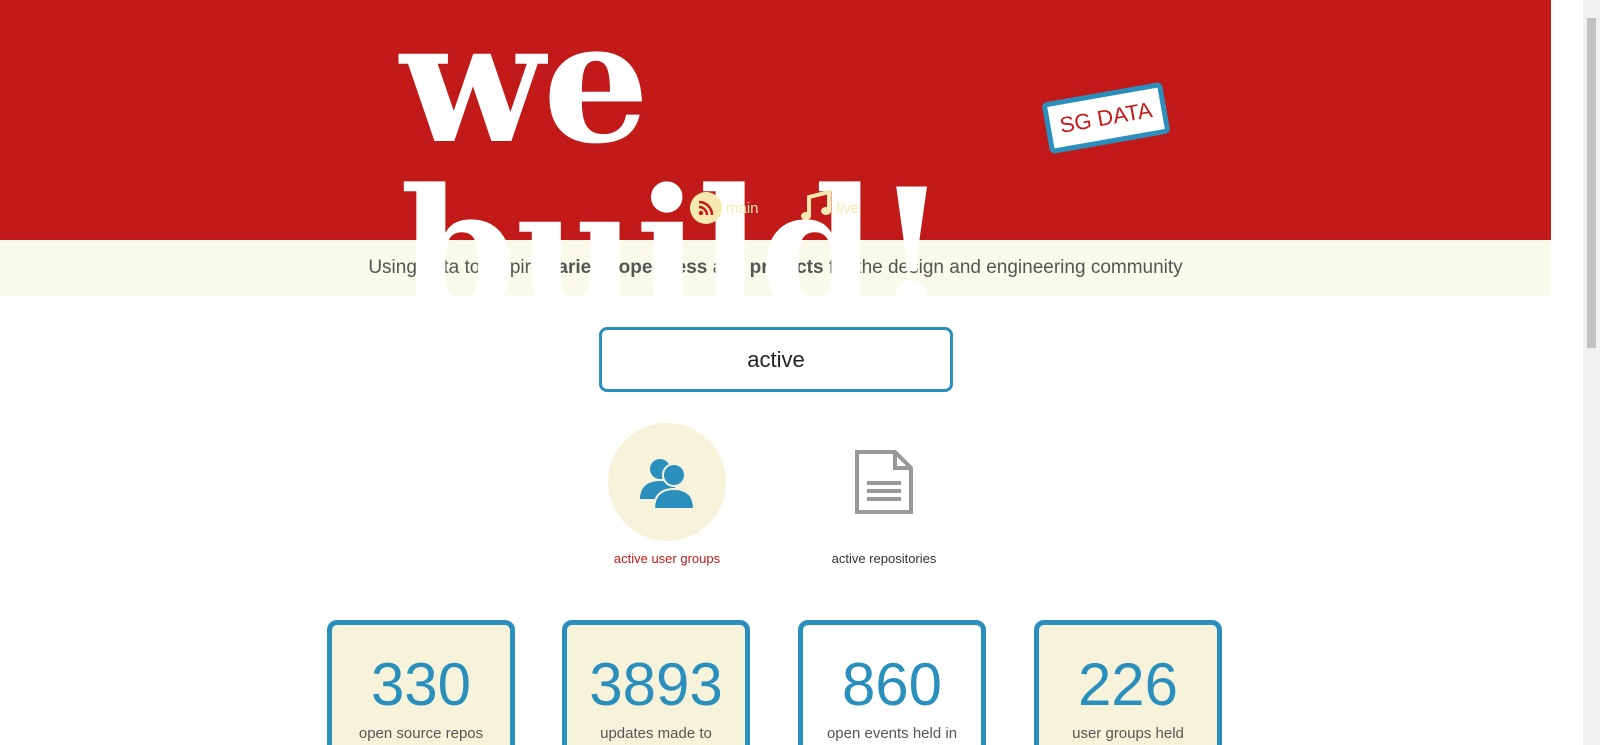 Image resolution: width=1600 pixels, height=745 pixels. I want to click on nav-main-link: main, so click(724, 208).